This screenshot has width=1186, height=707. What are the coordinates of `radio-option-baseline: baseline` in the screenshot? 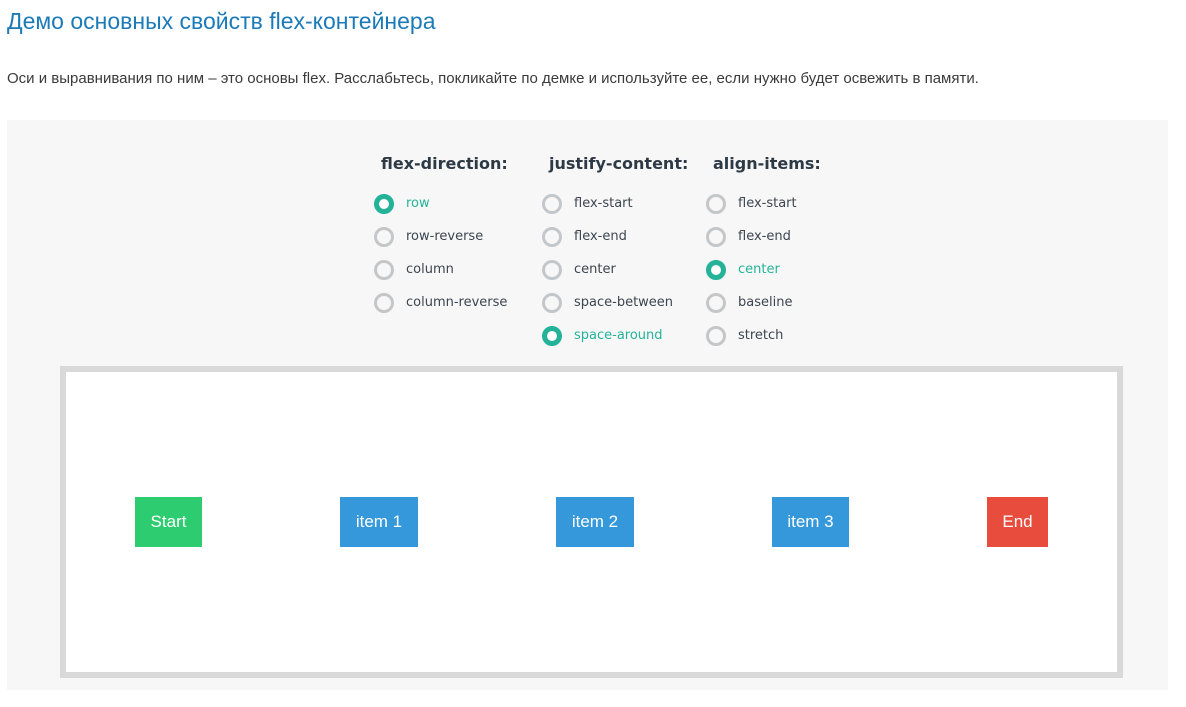 It's located at (763, 302).